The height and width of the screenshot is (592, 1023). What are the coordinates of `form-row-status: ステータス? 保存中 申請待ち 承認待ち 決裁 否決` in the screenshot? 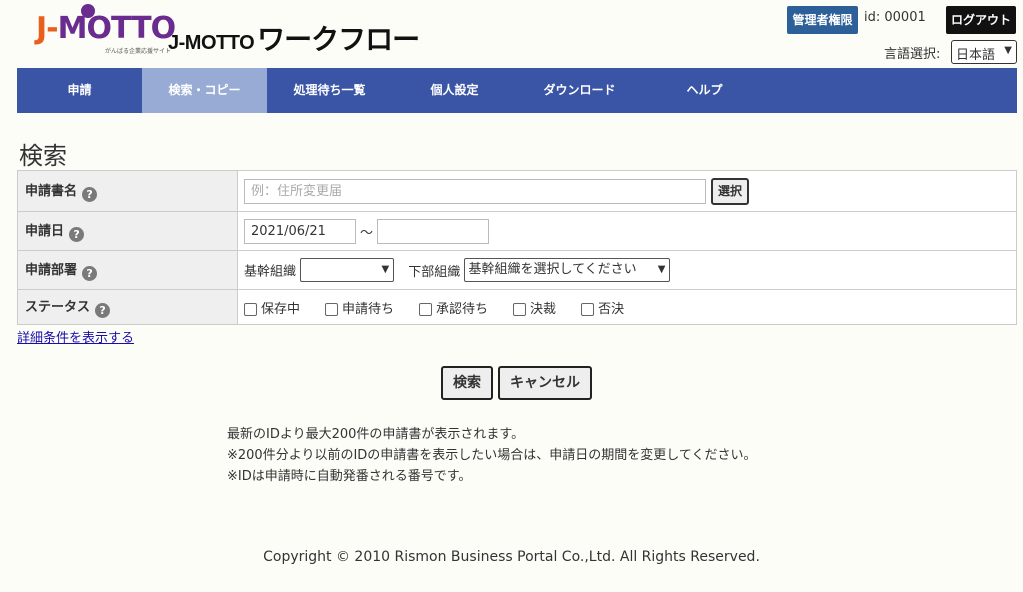 It's located at (517, 307).